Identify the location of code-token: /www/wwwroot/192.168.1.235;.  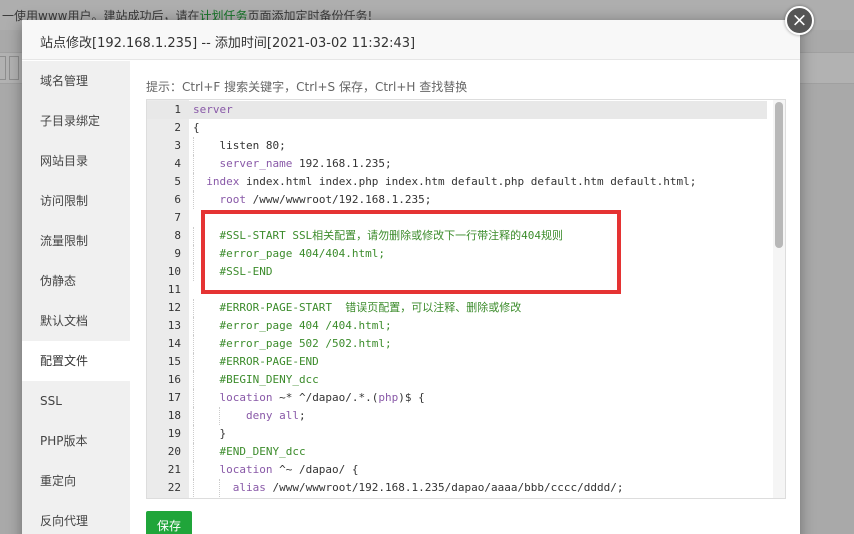
(338, 199).